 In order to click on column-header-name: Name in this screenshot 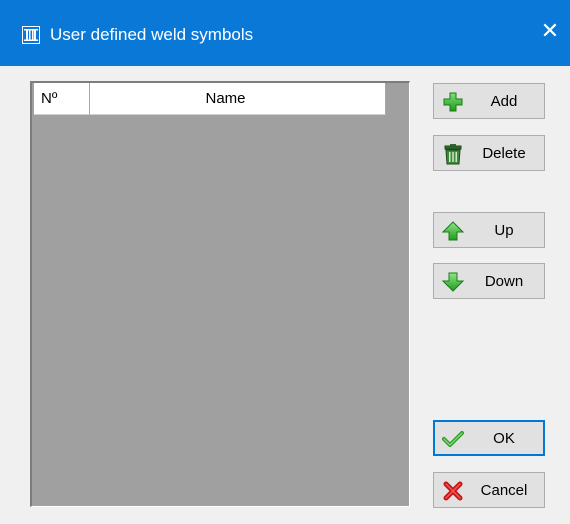, I will do `click(238, 99)`.